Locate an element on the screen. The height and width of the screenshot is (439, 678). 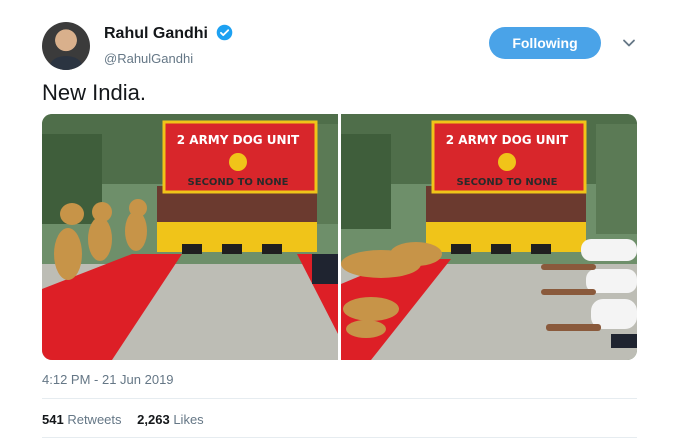
chevron-down-icon is located at coordinates (629, 43).